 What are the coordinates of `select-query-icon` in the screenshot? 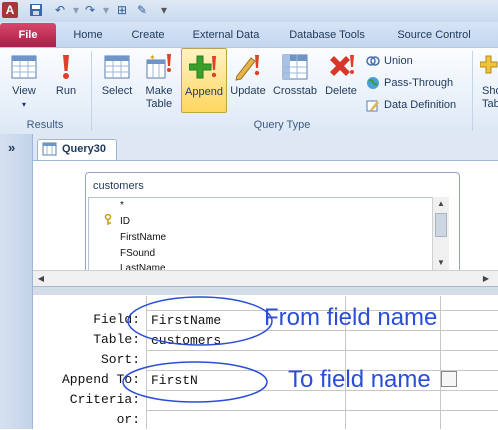 It's located at (117, 67).